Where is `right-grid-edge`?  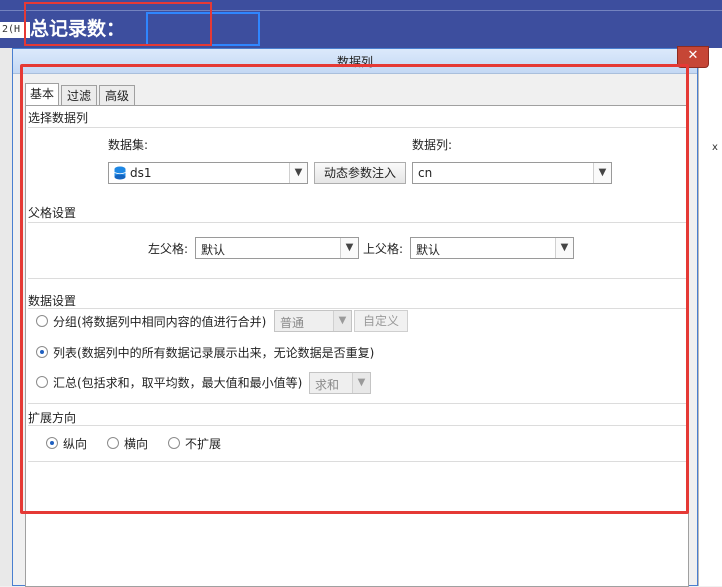 right-grid-edge is located at coordinates (710, 317).